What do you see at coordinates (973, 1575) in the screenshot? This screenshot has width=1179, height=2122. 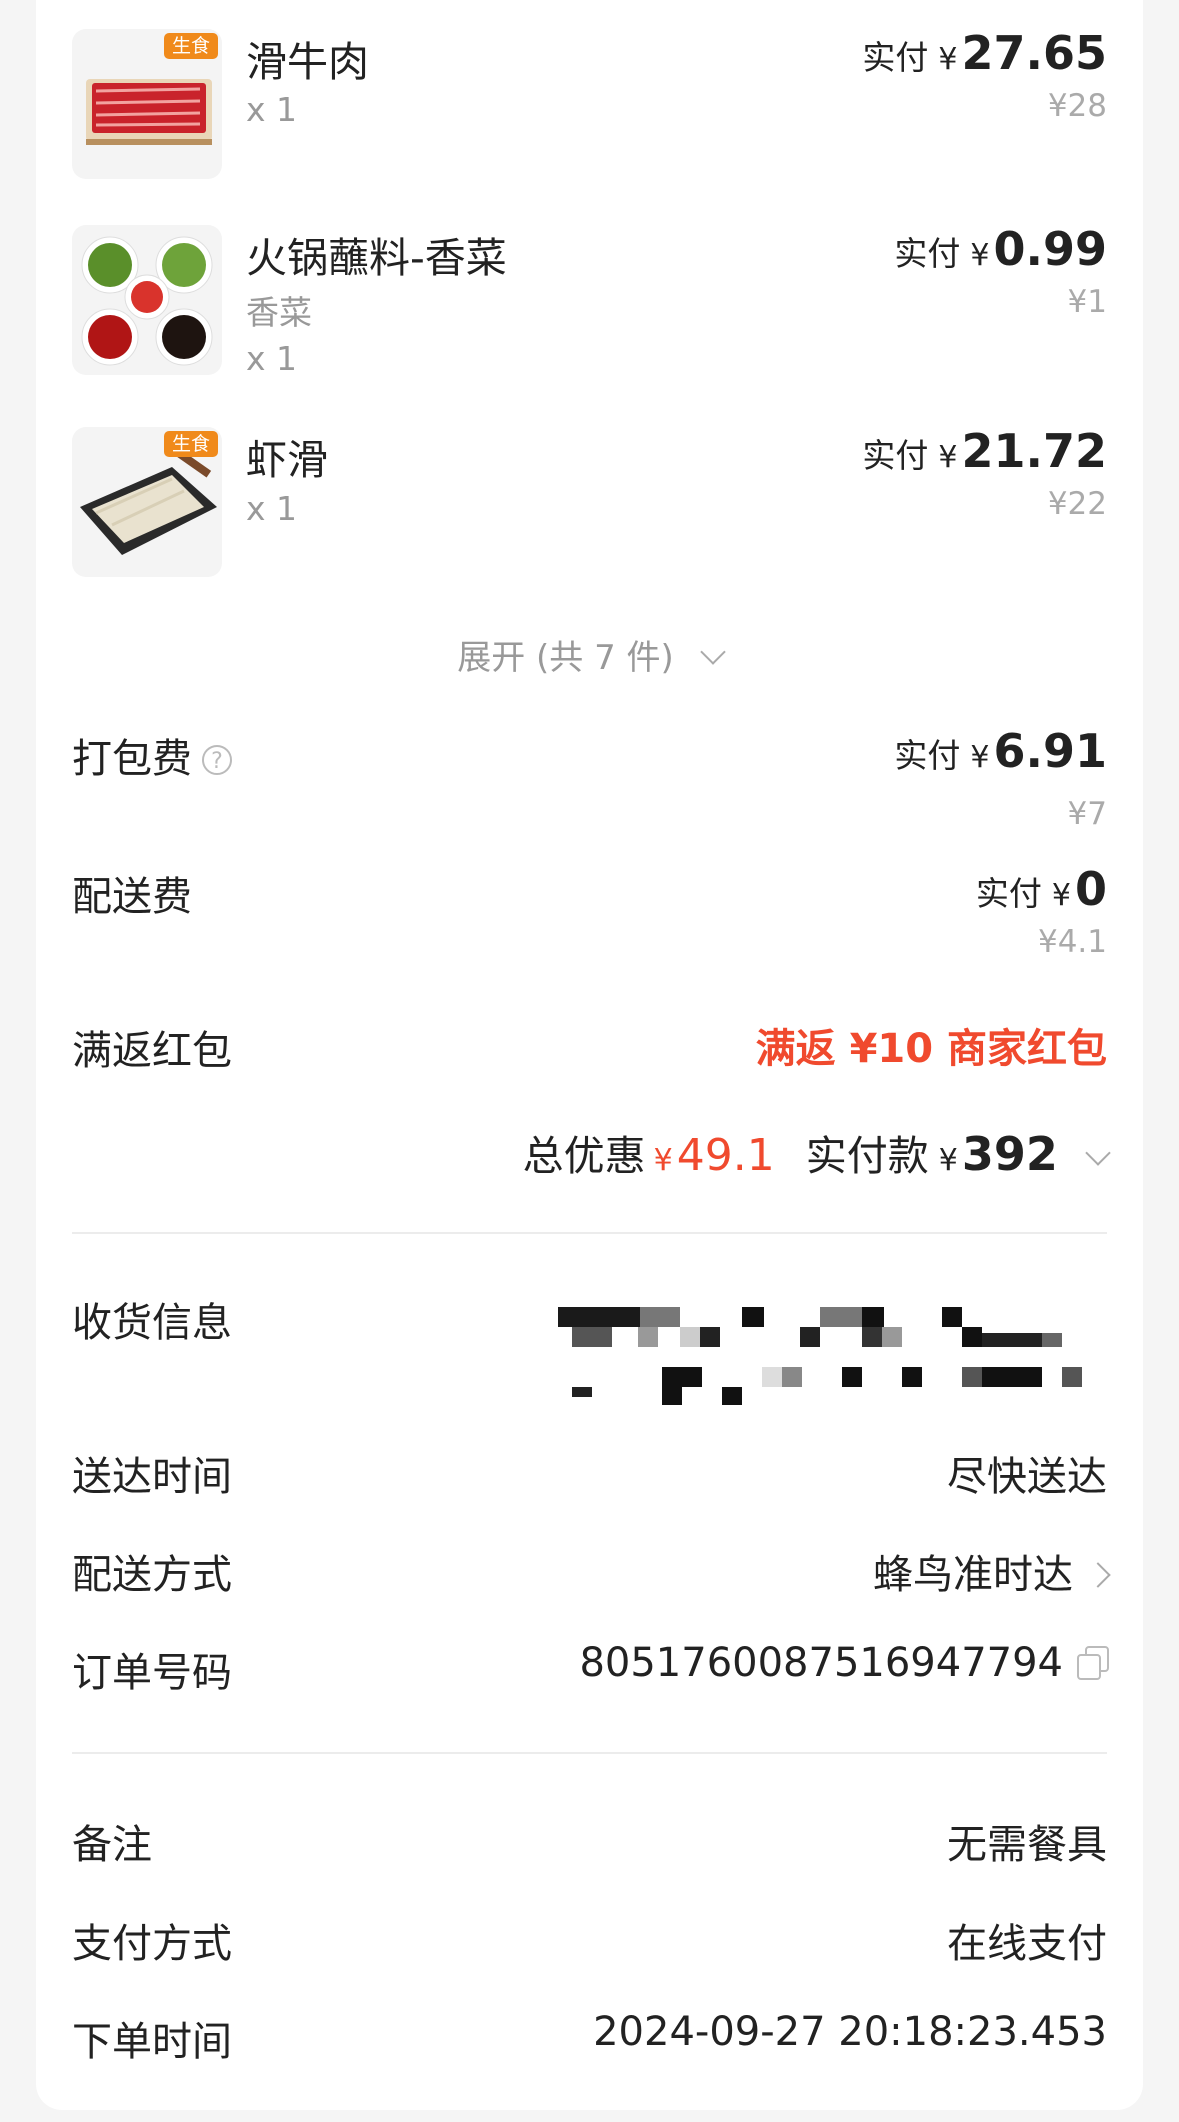 I see `delivery-method-value: 蜂鸟准时达` at bounding box center [973, 1575].